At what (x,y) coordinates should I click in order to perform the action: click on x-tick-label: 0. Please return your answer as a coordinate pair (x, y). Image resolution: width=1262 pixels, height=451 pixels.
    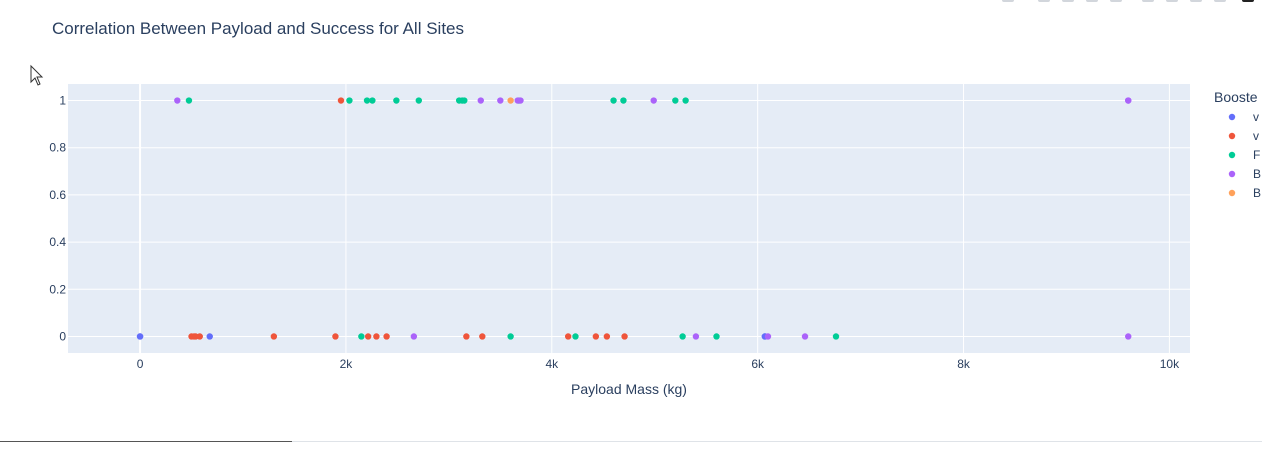
    Looking at the image, I should click on (140, 364).